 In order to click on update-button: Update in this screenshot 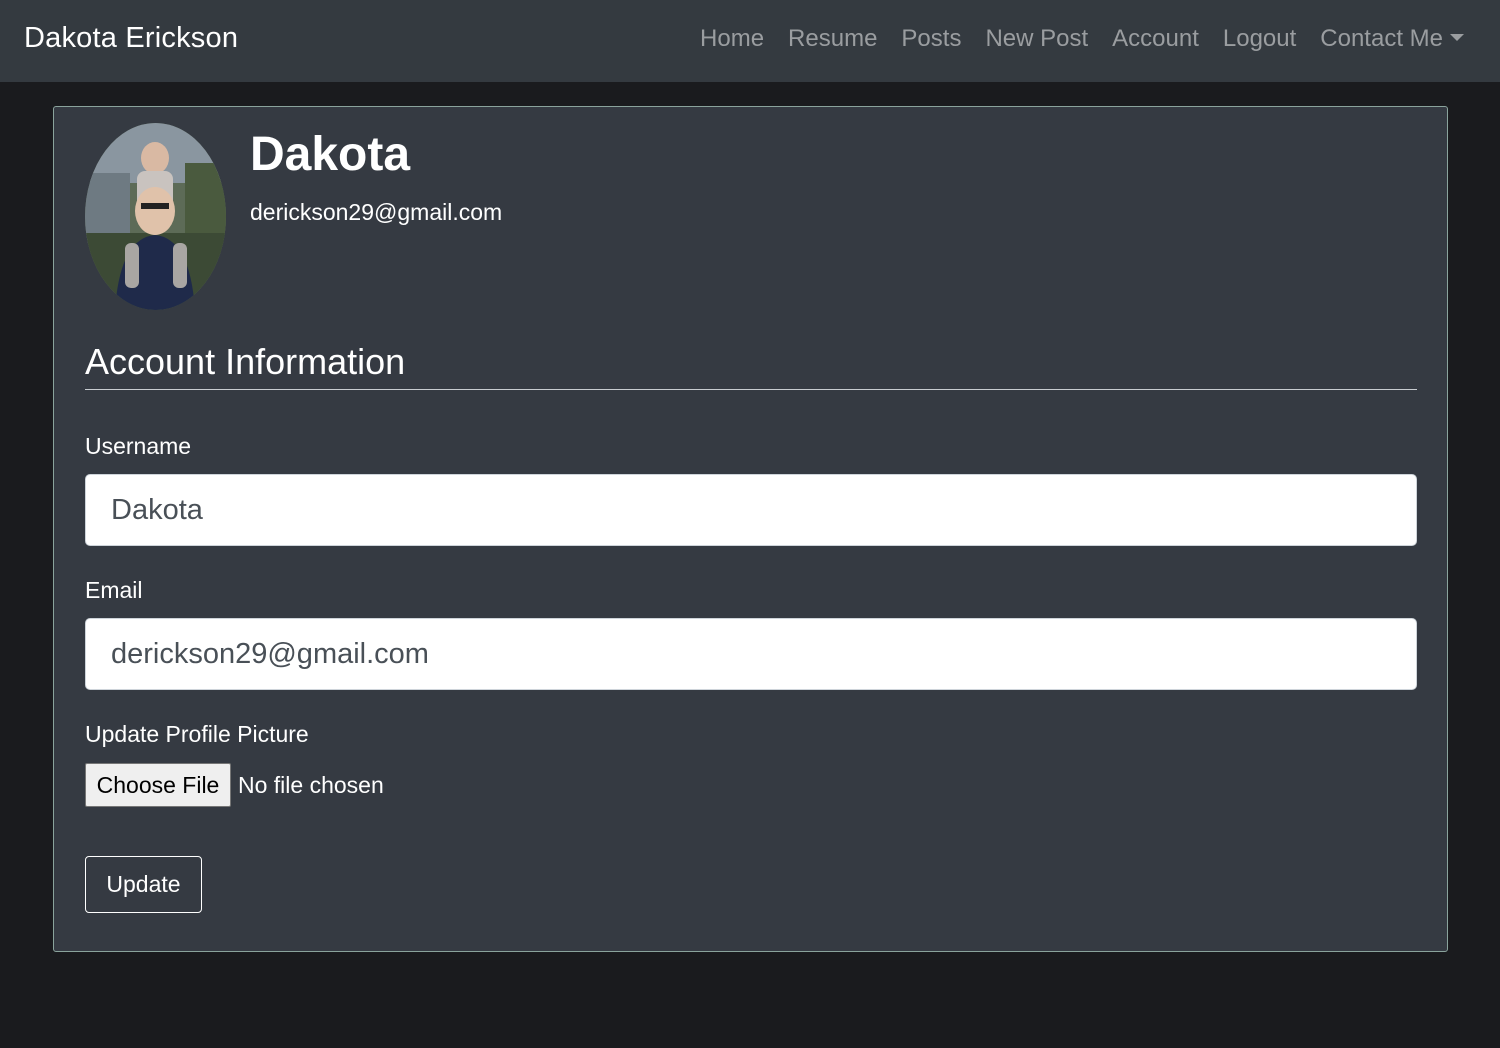, I will do `click(143, 884)`.